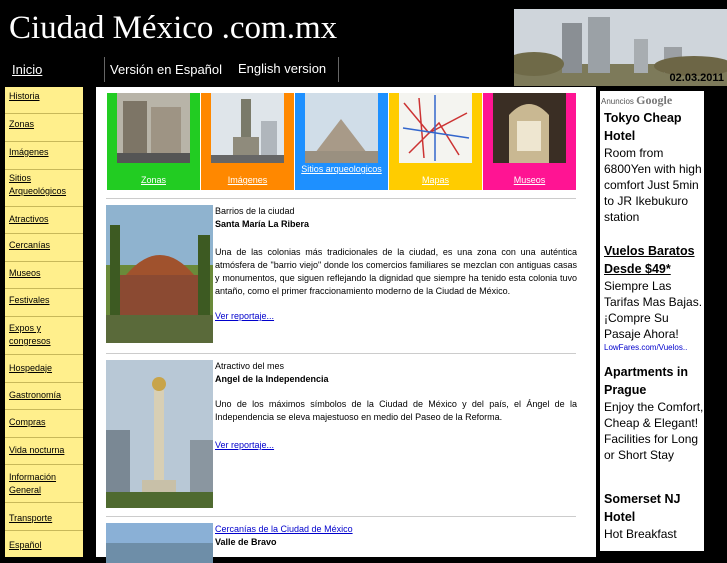 This screenshot has width=727, height=563. Describe the element at coordinates (250, 366) in the screenshot. I see `article-kicker: Atractivo del mes` at that location.